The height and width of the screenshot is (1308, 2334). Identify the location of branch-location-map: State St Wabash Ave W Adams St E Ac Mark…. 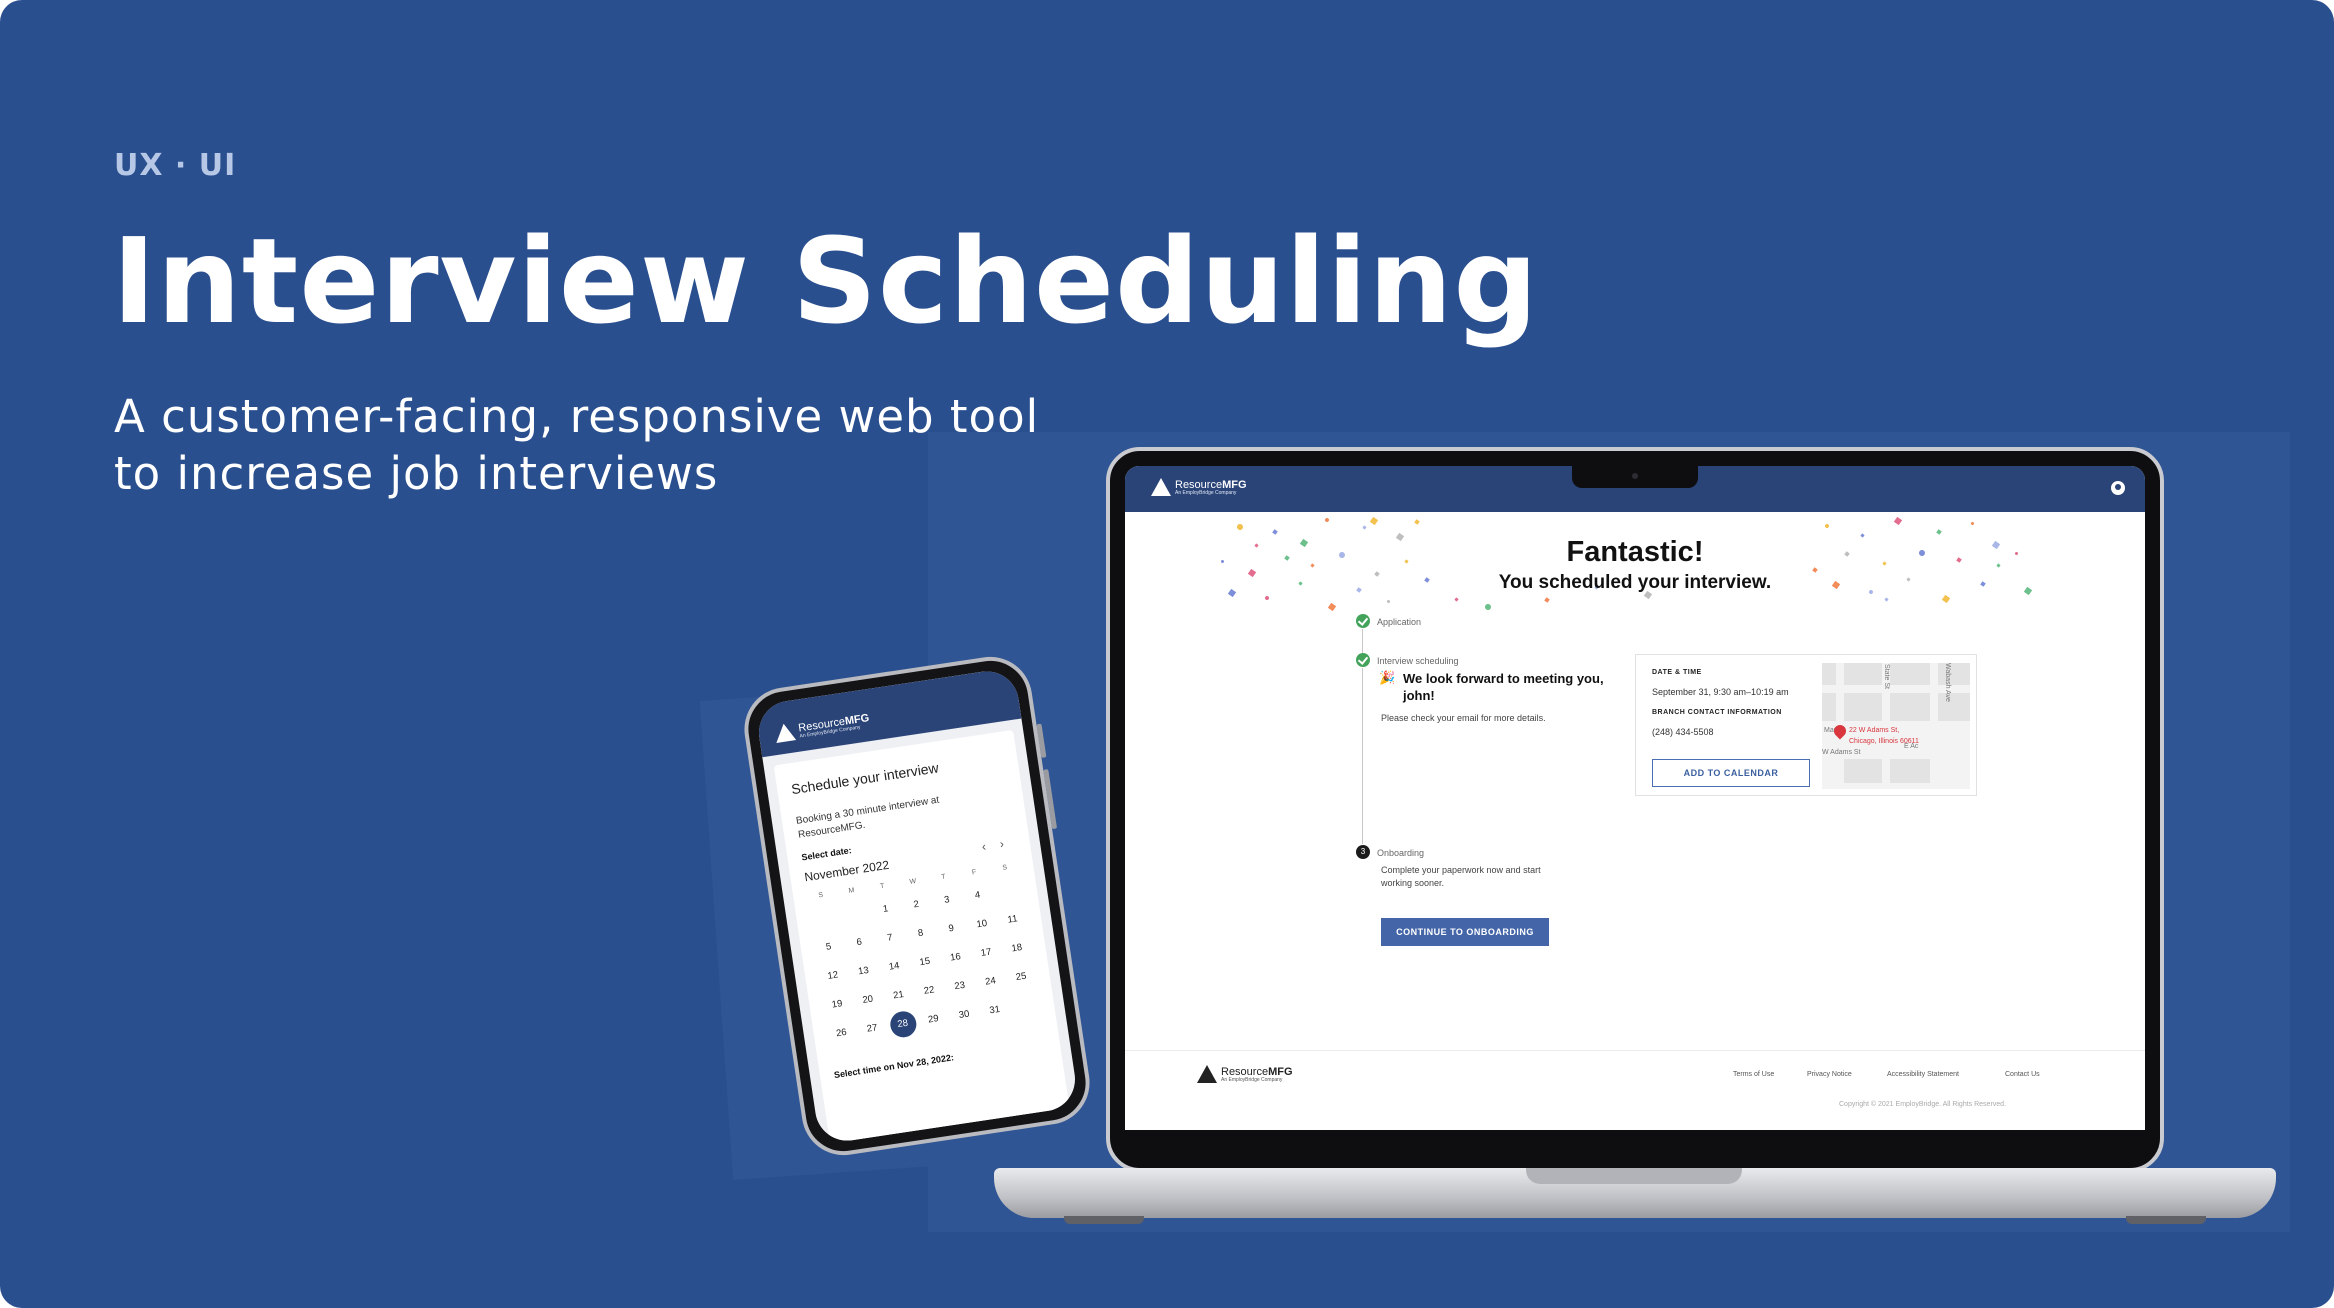
(1896, 726).